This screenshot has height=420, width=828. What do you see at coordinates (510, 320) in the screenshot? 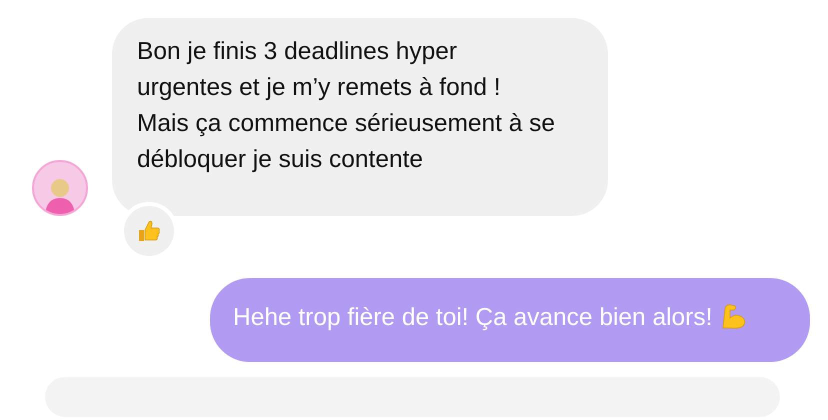
I see `message-bubble: Hehe trop fière de toi! Ça avance bien alors!` at bounding box center [510, 320].